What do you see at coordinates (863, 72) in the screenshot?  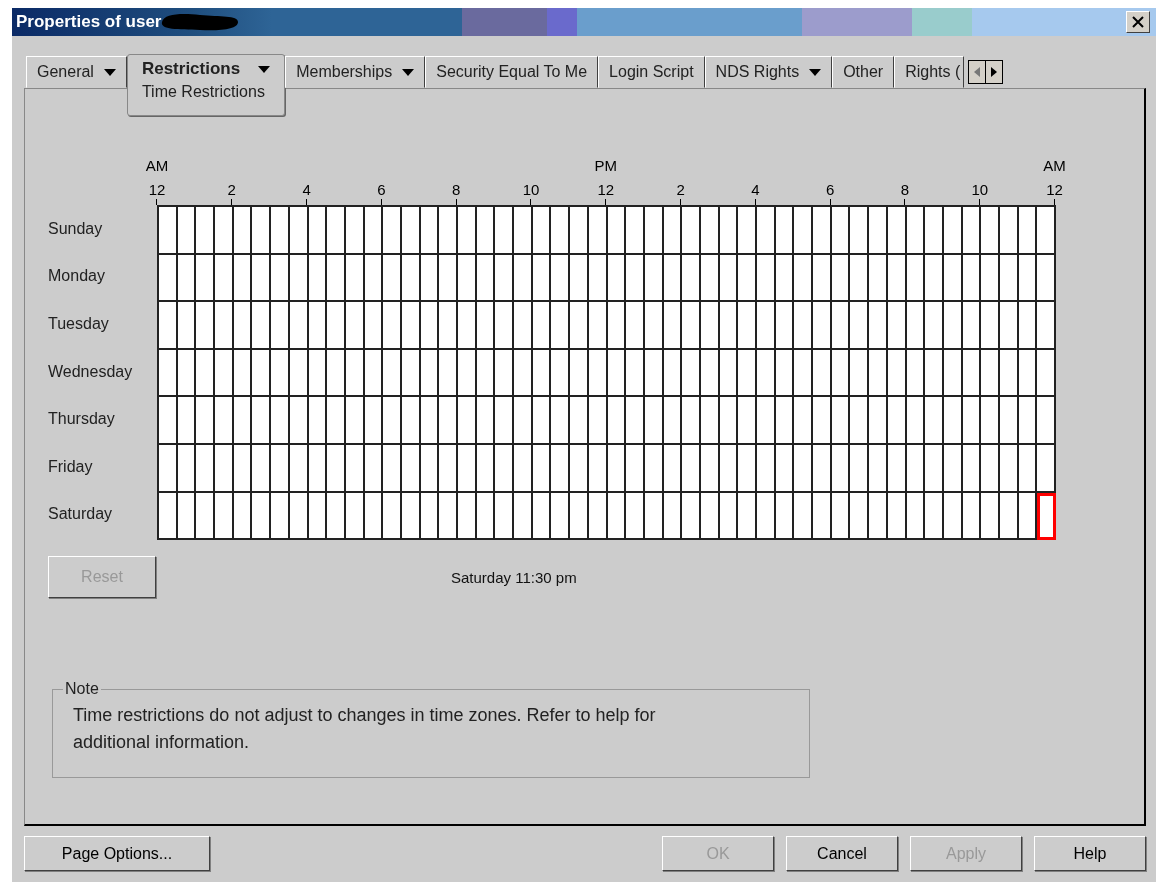 I see `tab: Other` at bounding box center [863, 72].